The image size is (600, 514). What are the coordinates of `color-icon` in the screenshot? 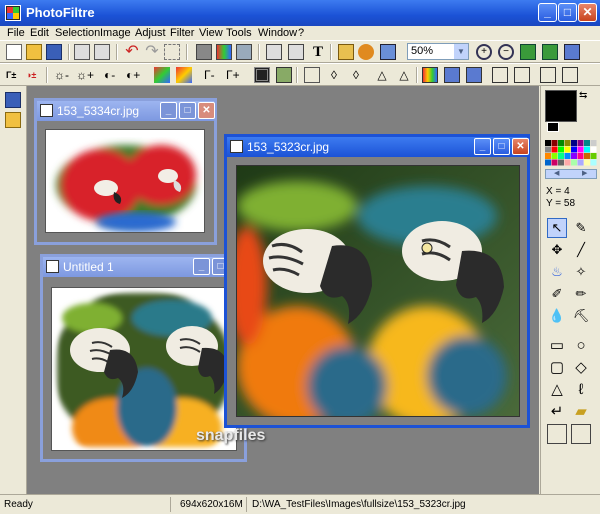 It's located at (224, 52).